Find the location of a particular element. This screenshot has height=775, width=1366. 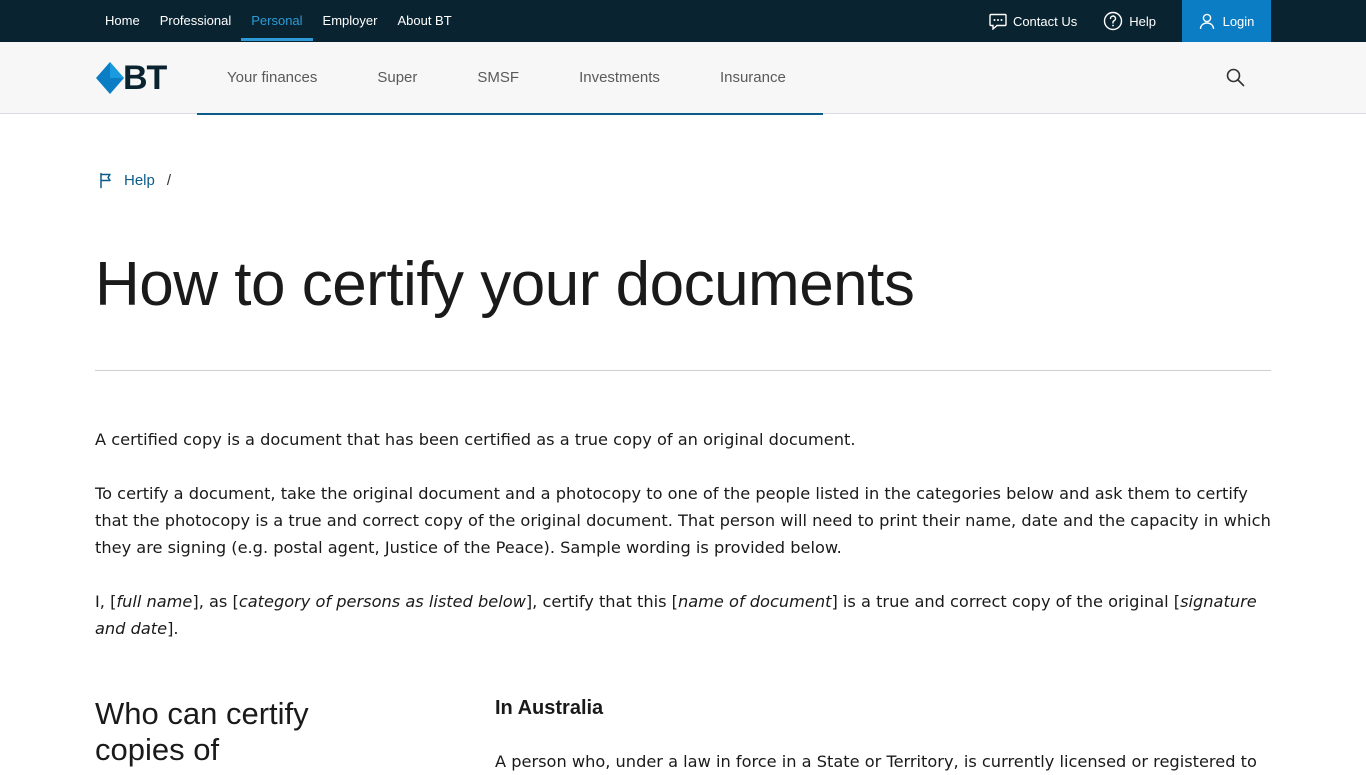

chat-icon is located at coordinates (998, 21).